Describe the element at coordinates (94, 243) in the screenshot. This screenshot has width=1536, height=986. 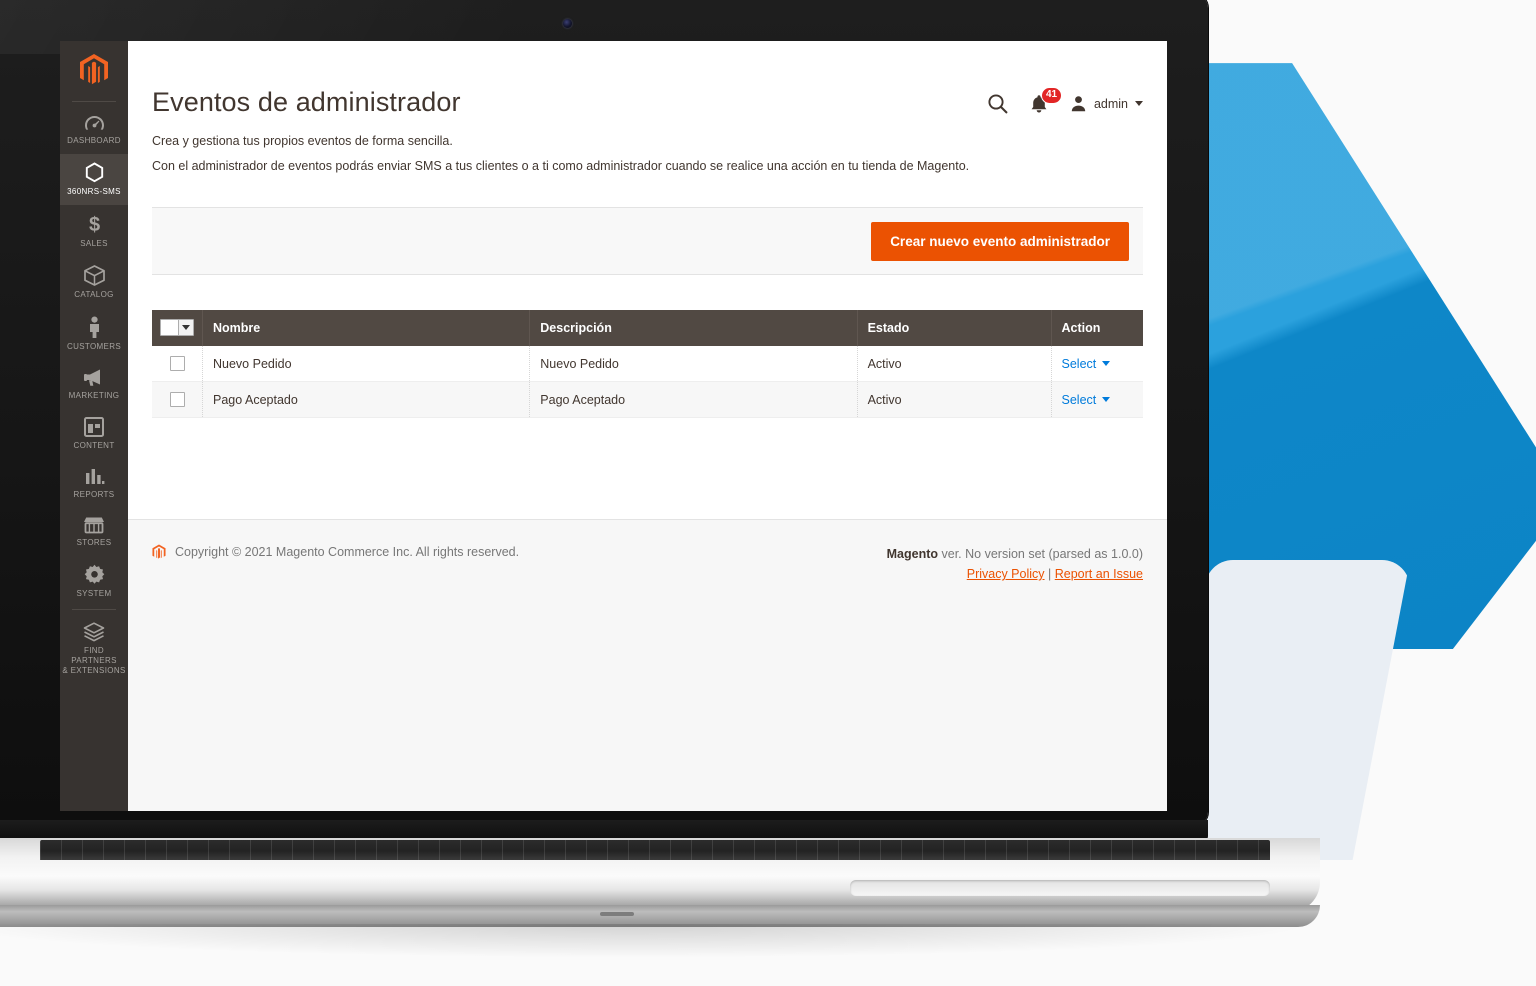
I see `sidebar-item-label: SALES` at that location.